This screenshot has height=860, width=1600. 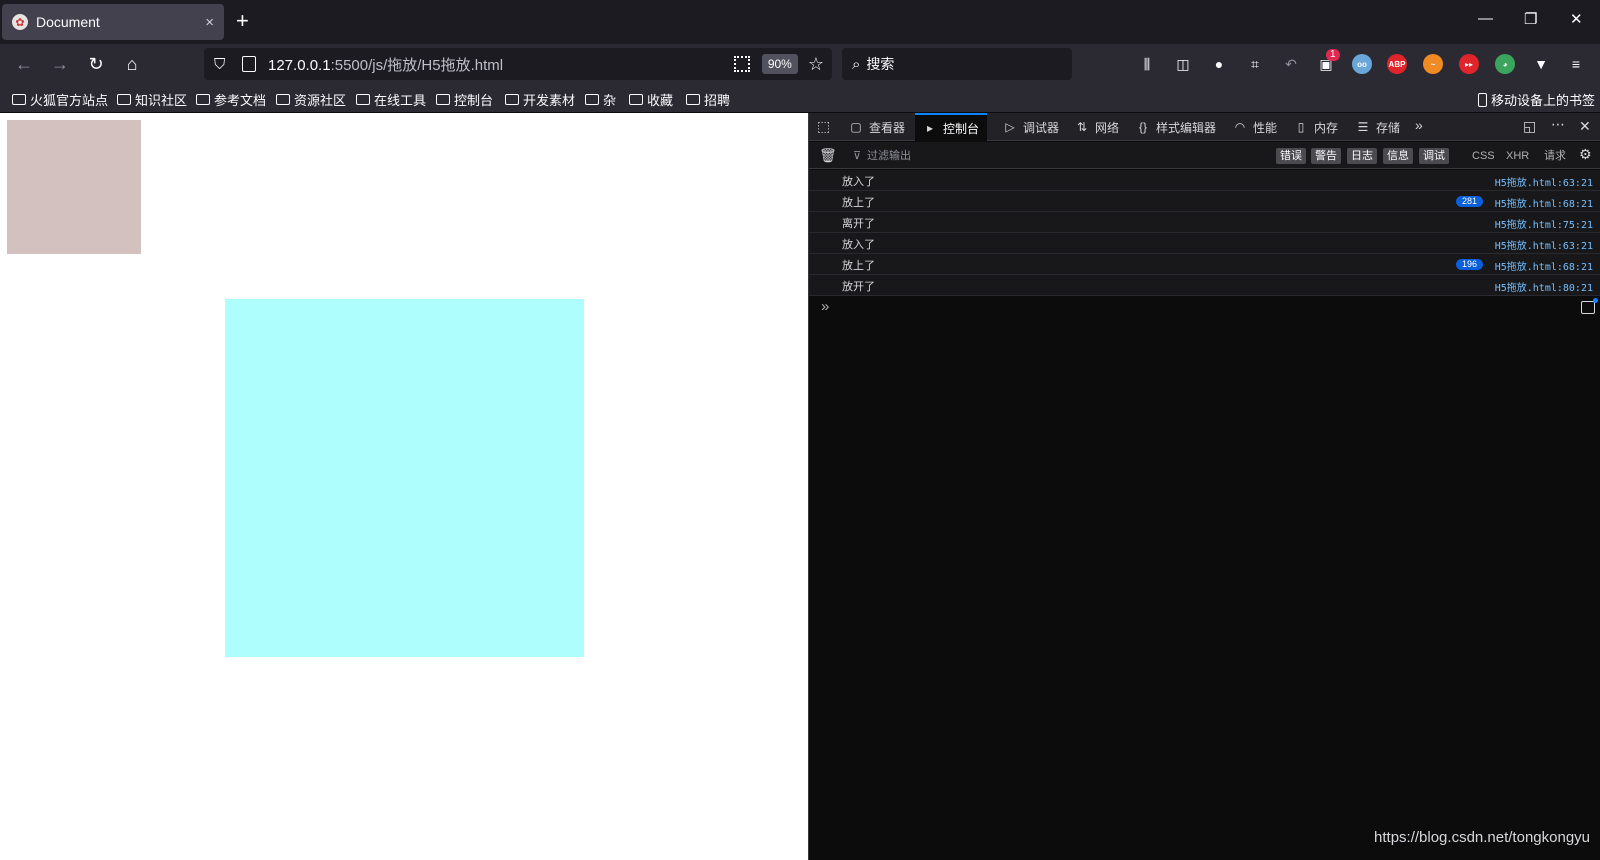 What do you see at coordinates (1541, 64) in the screenshot?
I see `vimium-icon: ▼` at bounding box center [1541, 64].